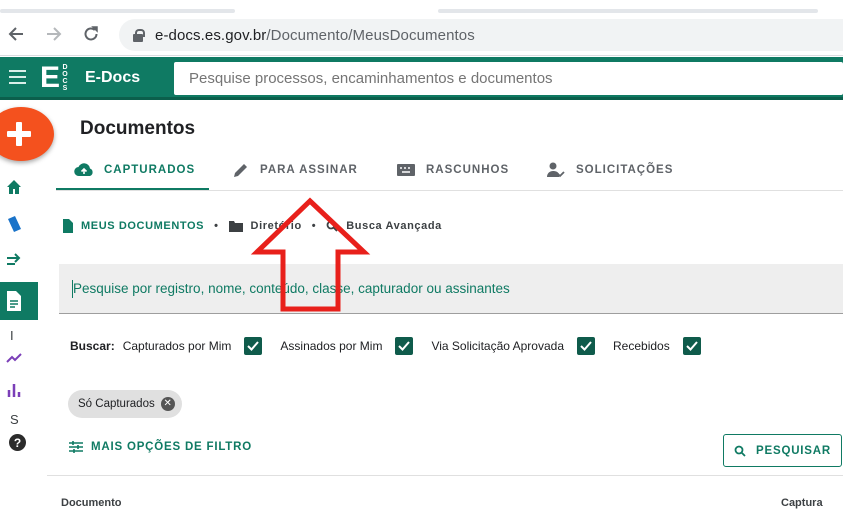 This screenshot has width=843, height=509. I want to click on more-filters-button: MAIS OPÇÕES DE FILTRO, so click(160, 447).